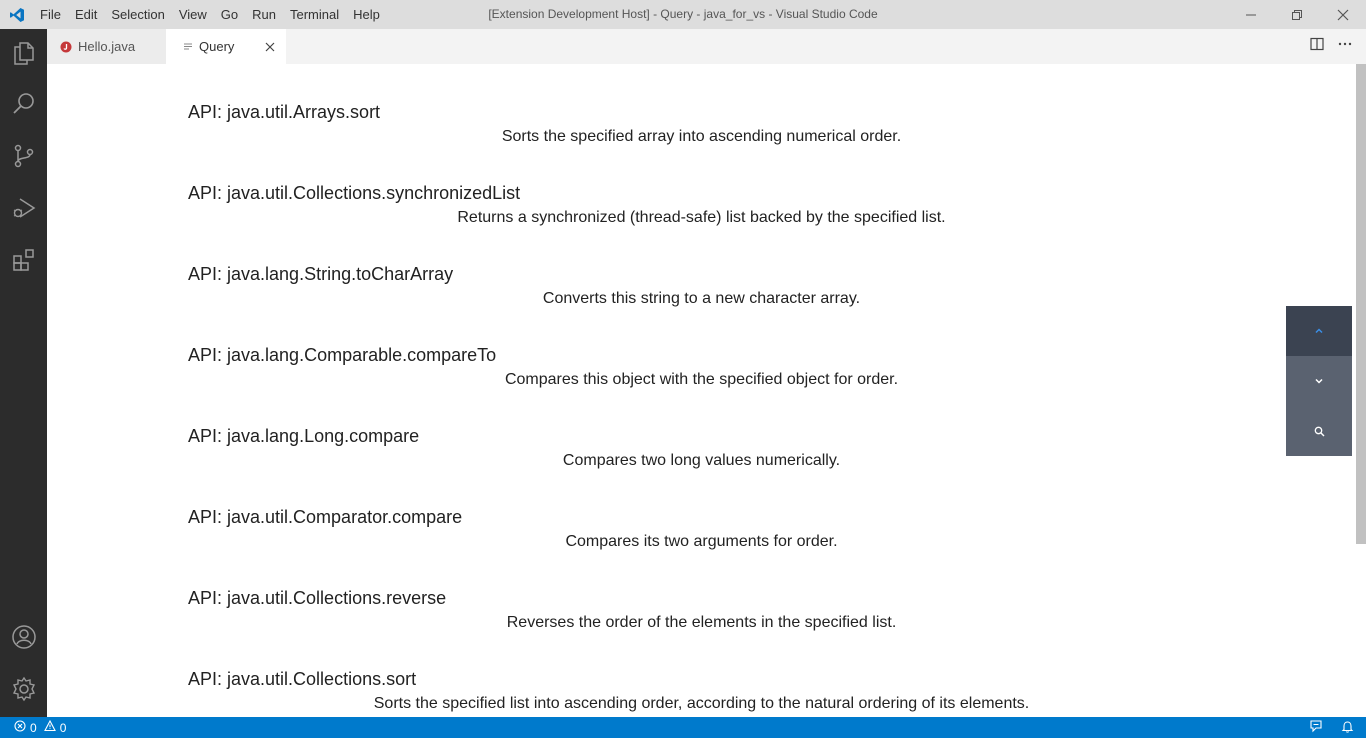 This screenshot has width=1366, height=738. Describe the element at coordinates (188, 47) in the screenshot. I see `preview-icon` at that location.